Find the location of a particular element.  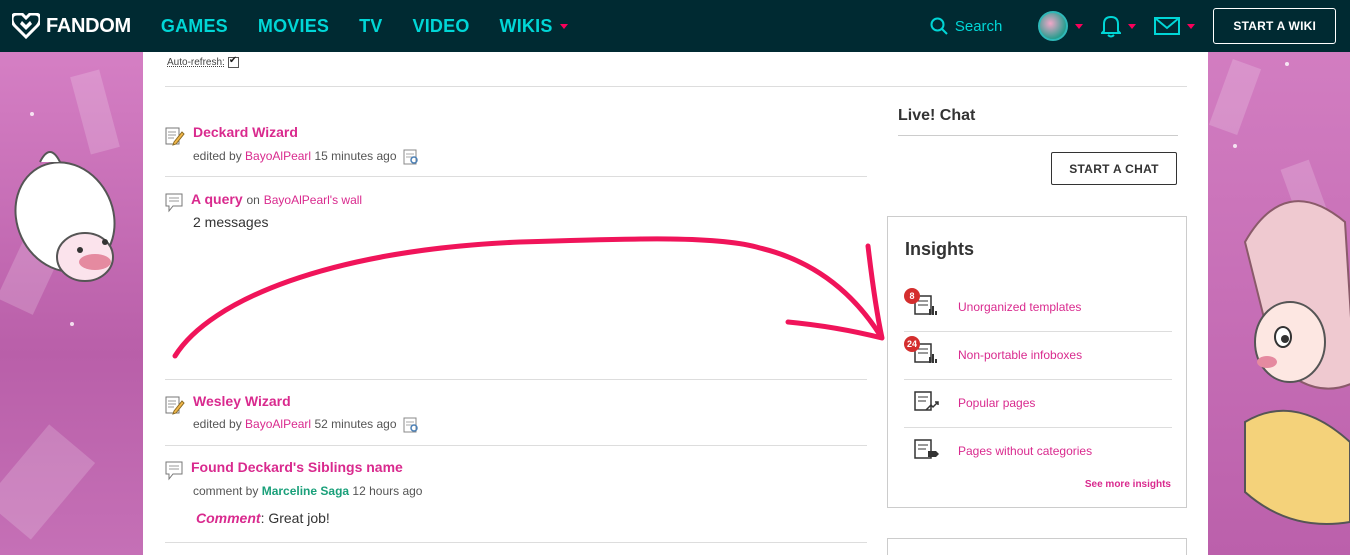

insights-item-non-portable-infoboxes: 24 Non-portable infoboxes is located at coordinates (1038, 355).